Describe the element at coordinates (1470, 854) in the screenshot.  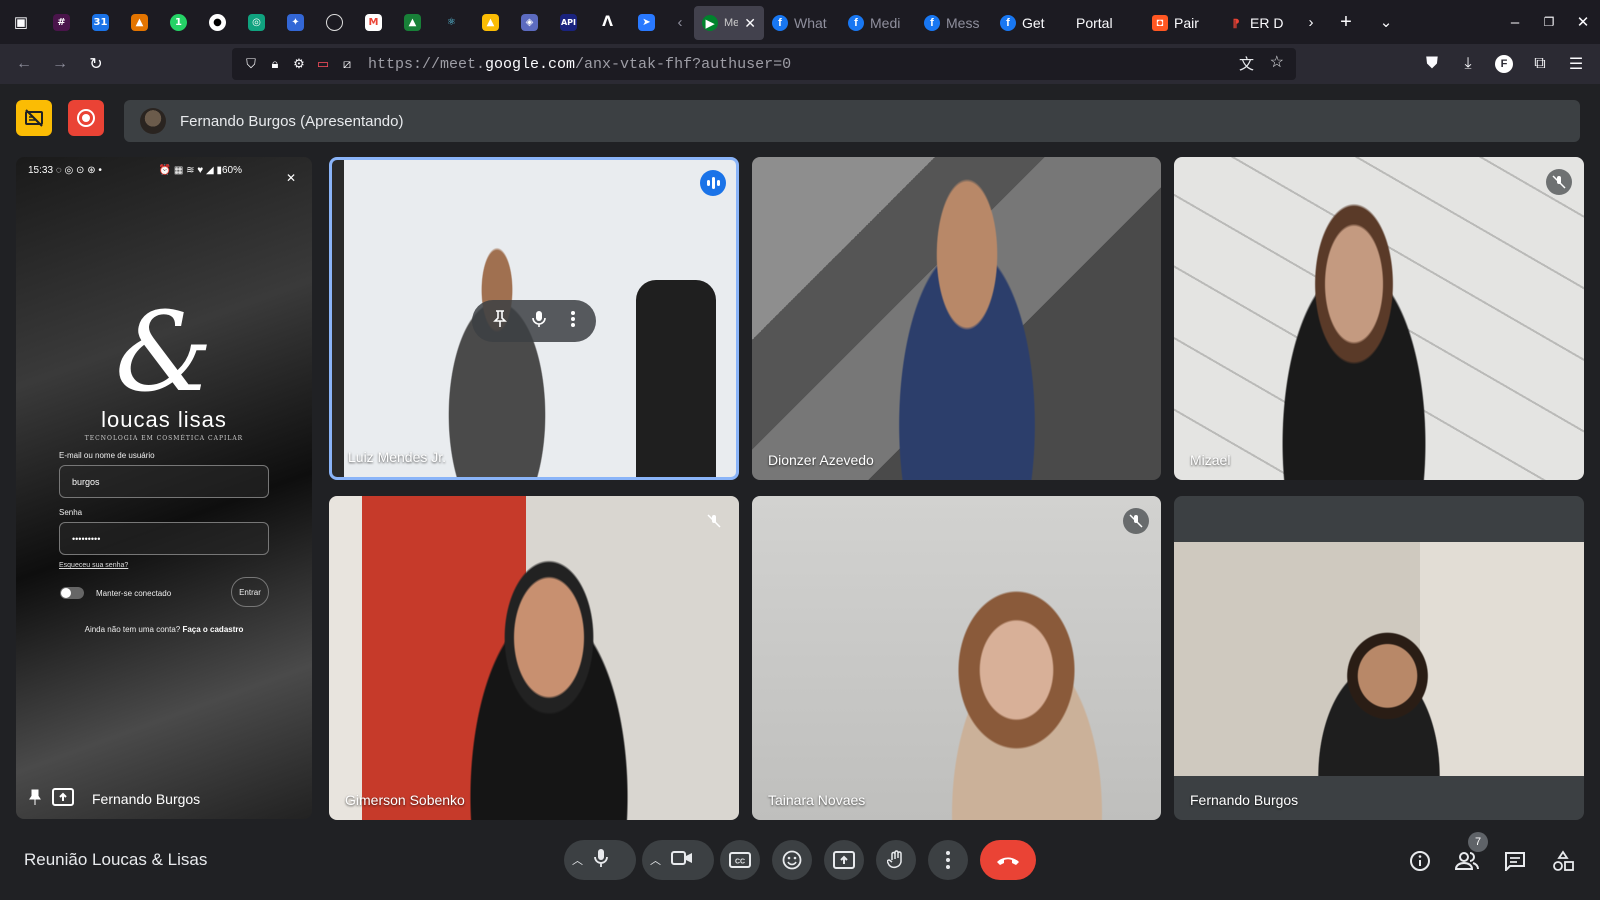
I see `people-button: 7` at that location.